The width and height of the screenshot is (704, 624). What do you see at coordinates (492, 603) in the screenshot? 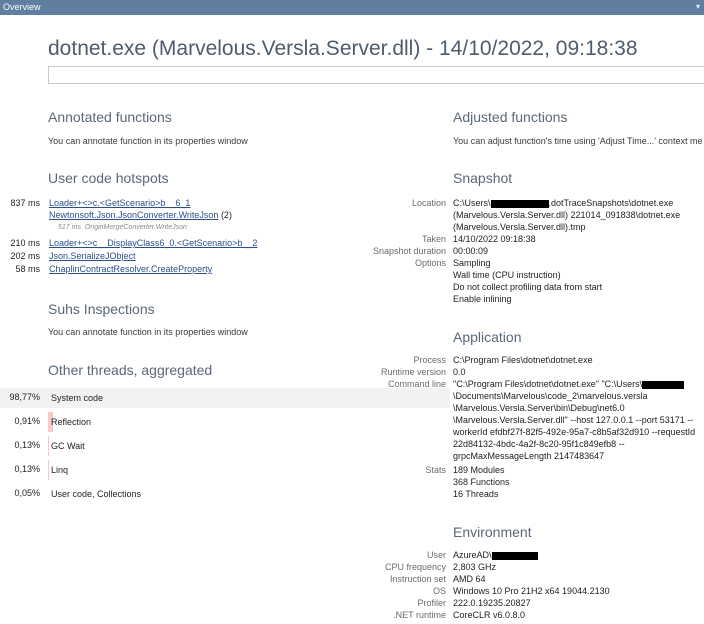
I see `profiler-value: 222.0.19235.20827` at bounding box center [492, 603].